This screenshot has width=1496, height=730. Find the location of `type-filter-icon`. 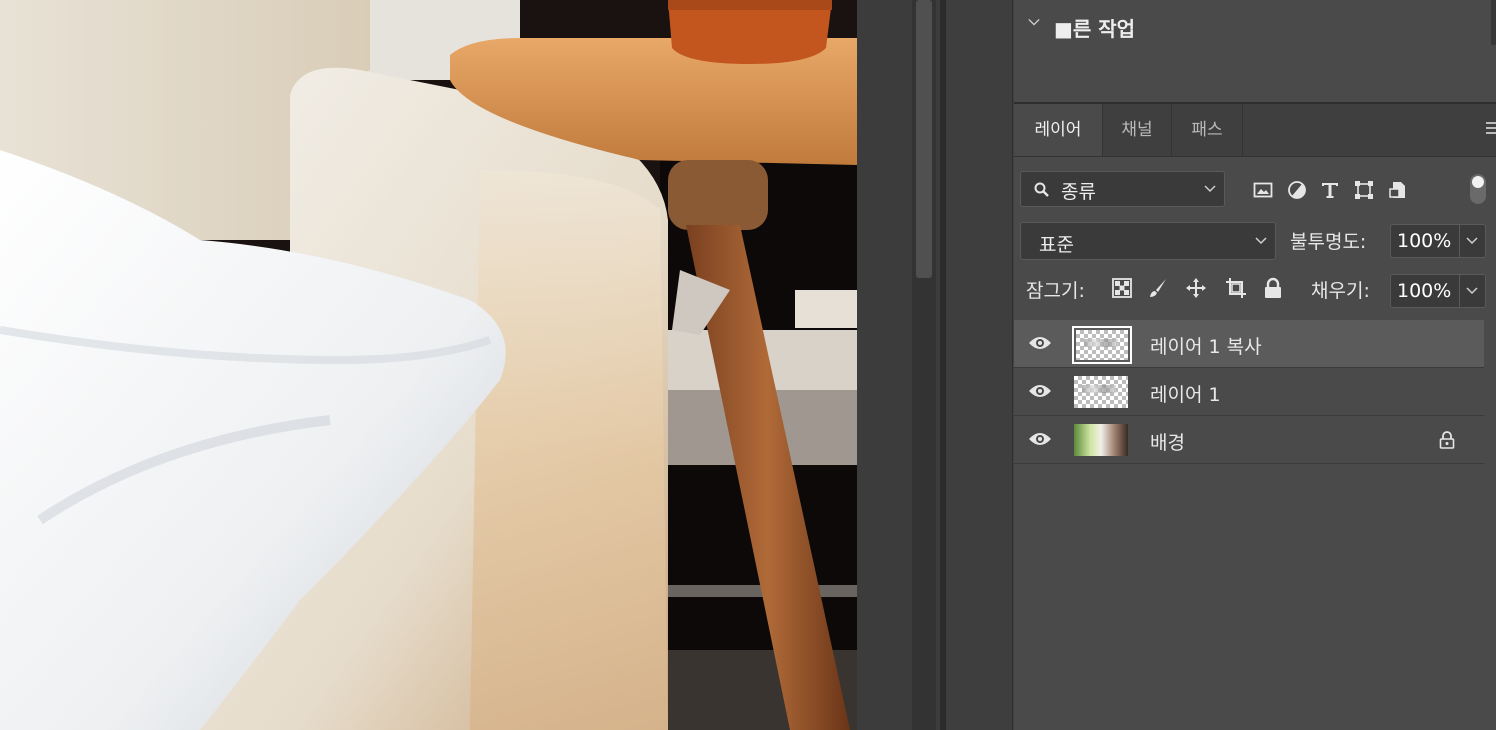

type-filter-icon is located at coordinates (1330, 190).